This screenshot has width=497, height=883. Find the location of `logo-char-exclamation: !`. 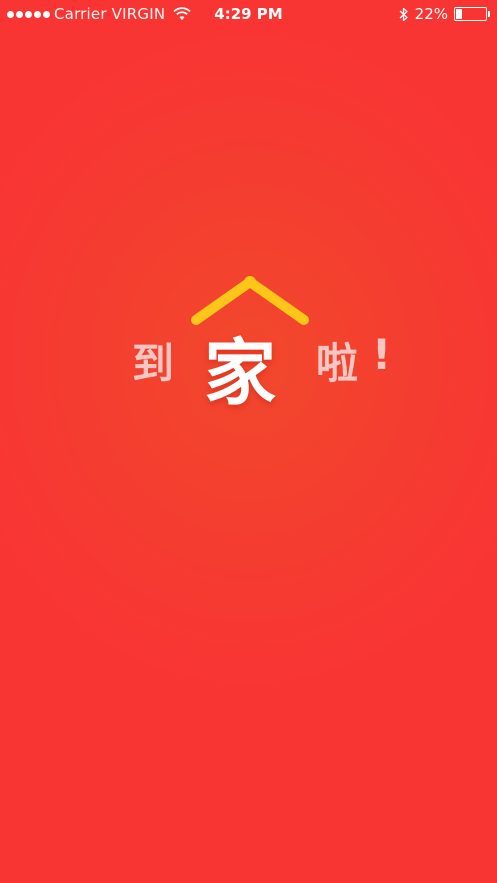

logo-char-exclamation: ! is located at coordinates (382, 354).